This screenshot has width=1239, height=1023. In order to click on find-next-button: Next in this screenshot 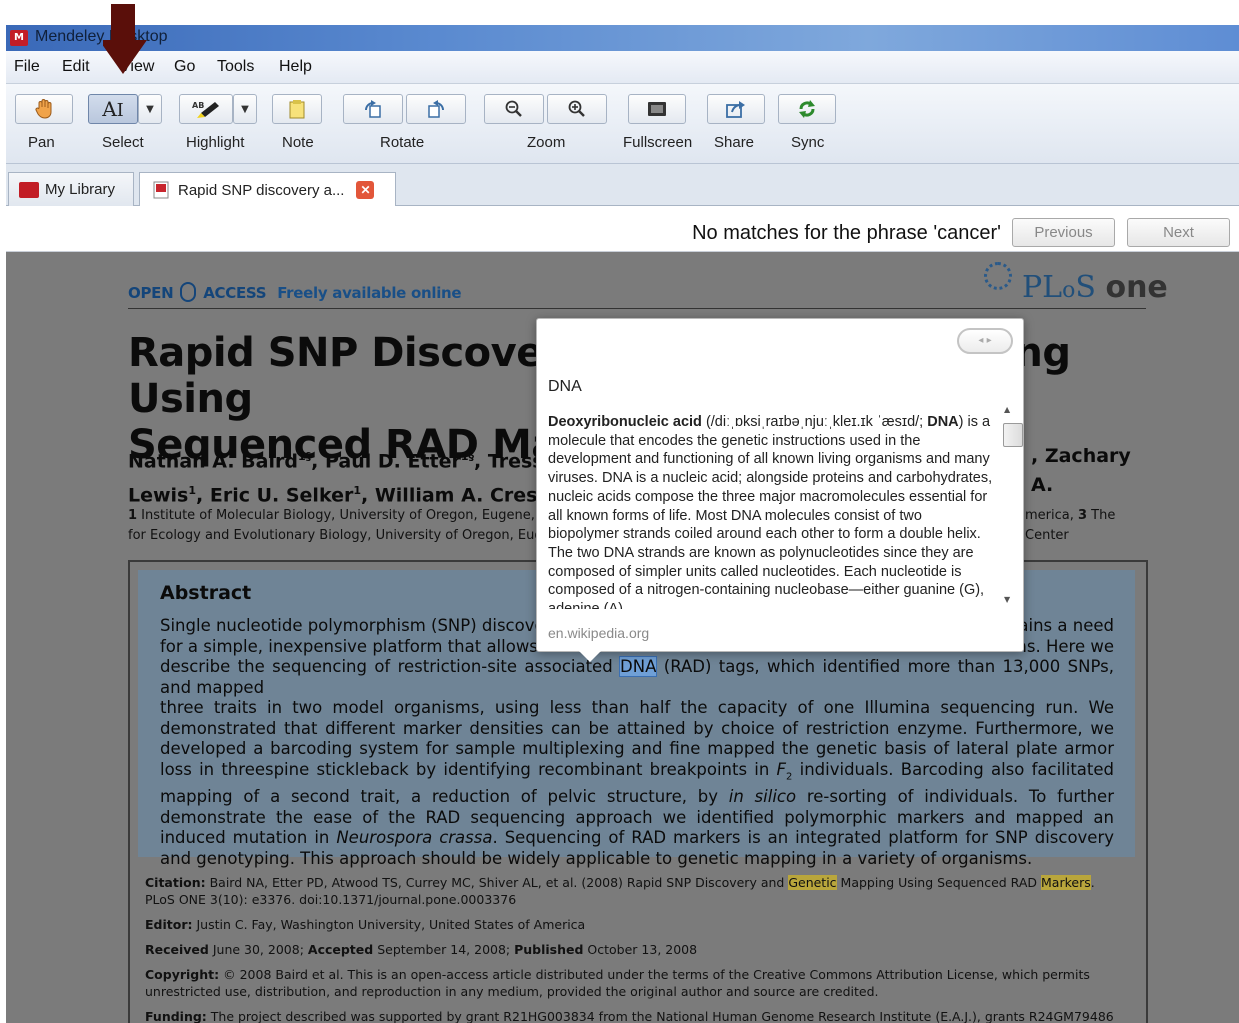, I will do `click(1178, 232)`.